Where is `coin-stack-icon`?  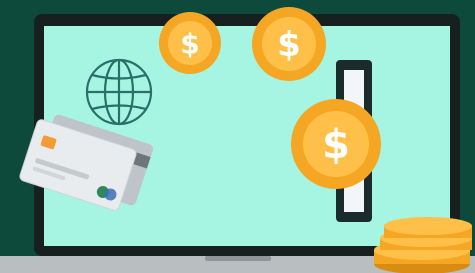
coin-stack-icon is located at coordinates (423, 245).